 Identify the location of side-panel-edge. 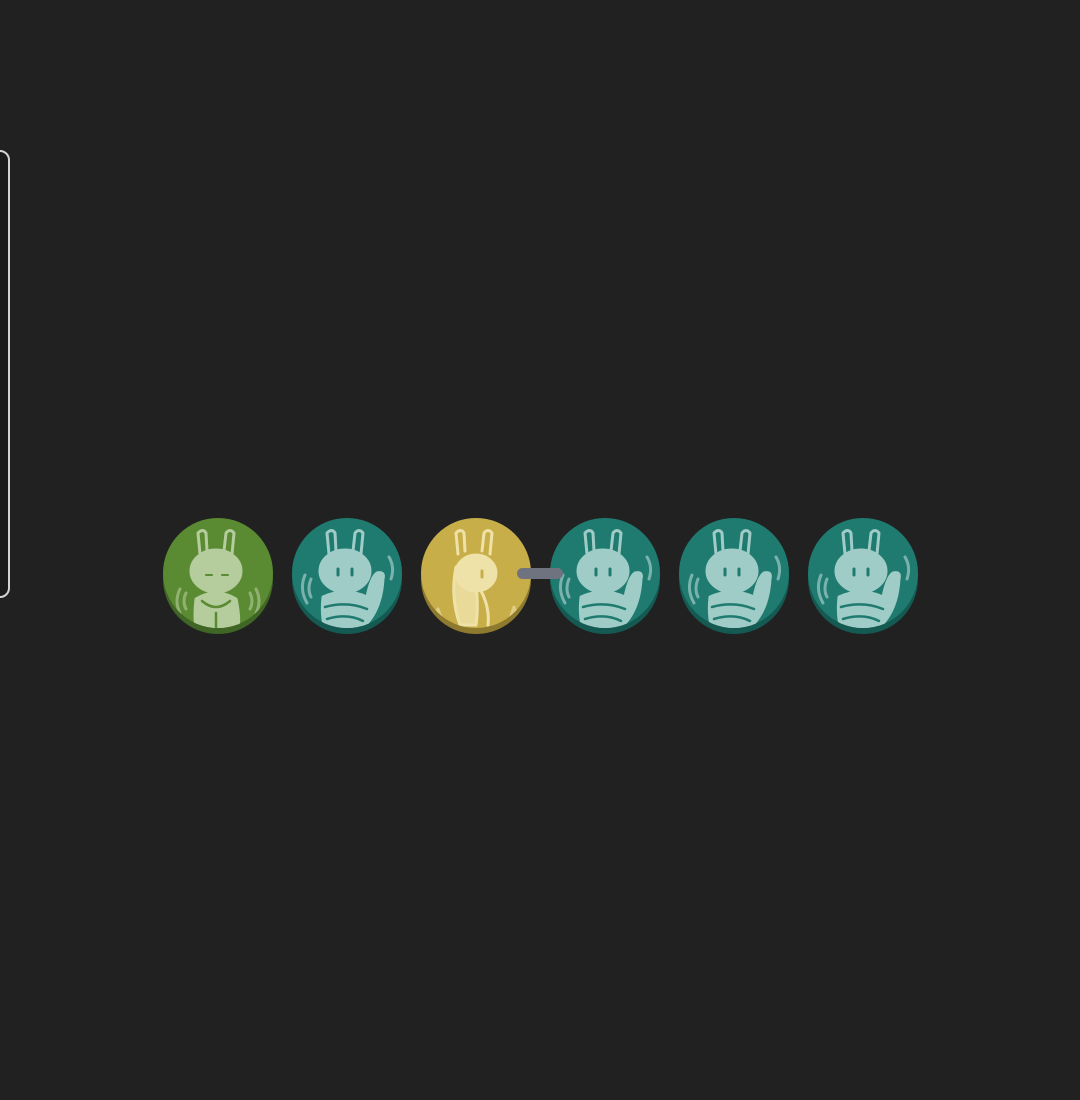
(5, 374).